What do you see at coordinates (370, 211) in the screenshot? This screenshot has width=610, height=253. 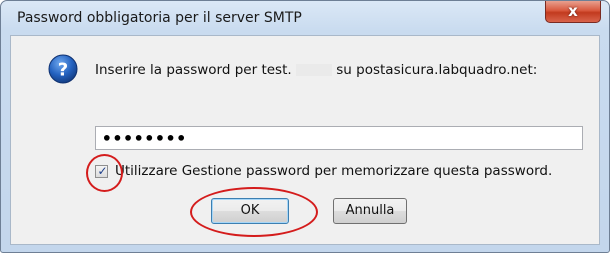 I see `cancel-button: Annulla` at bounding box center [370, 211].